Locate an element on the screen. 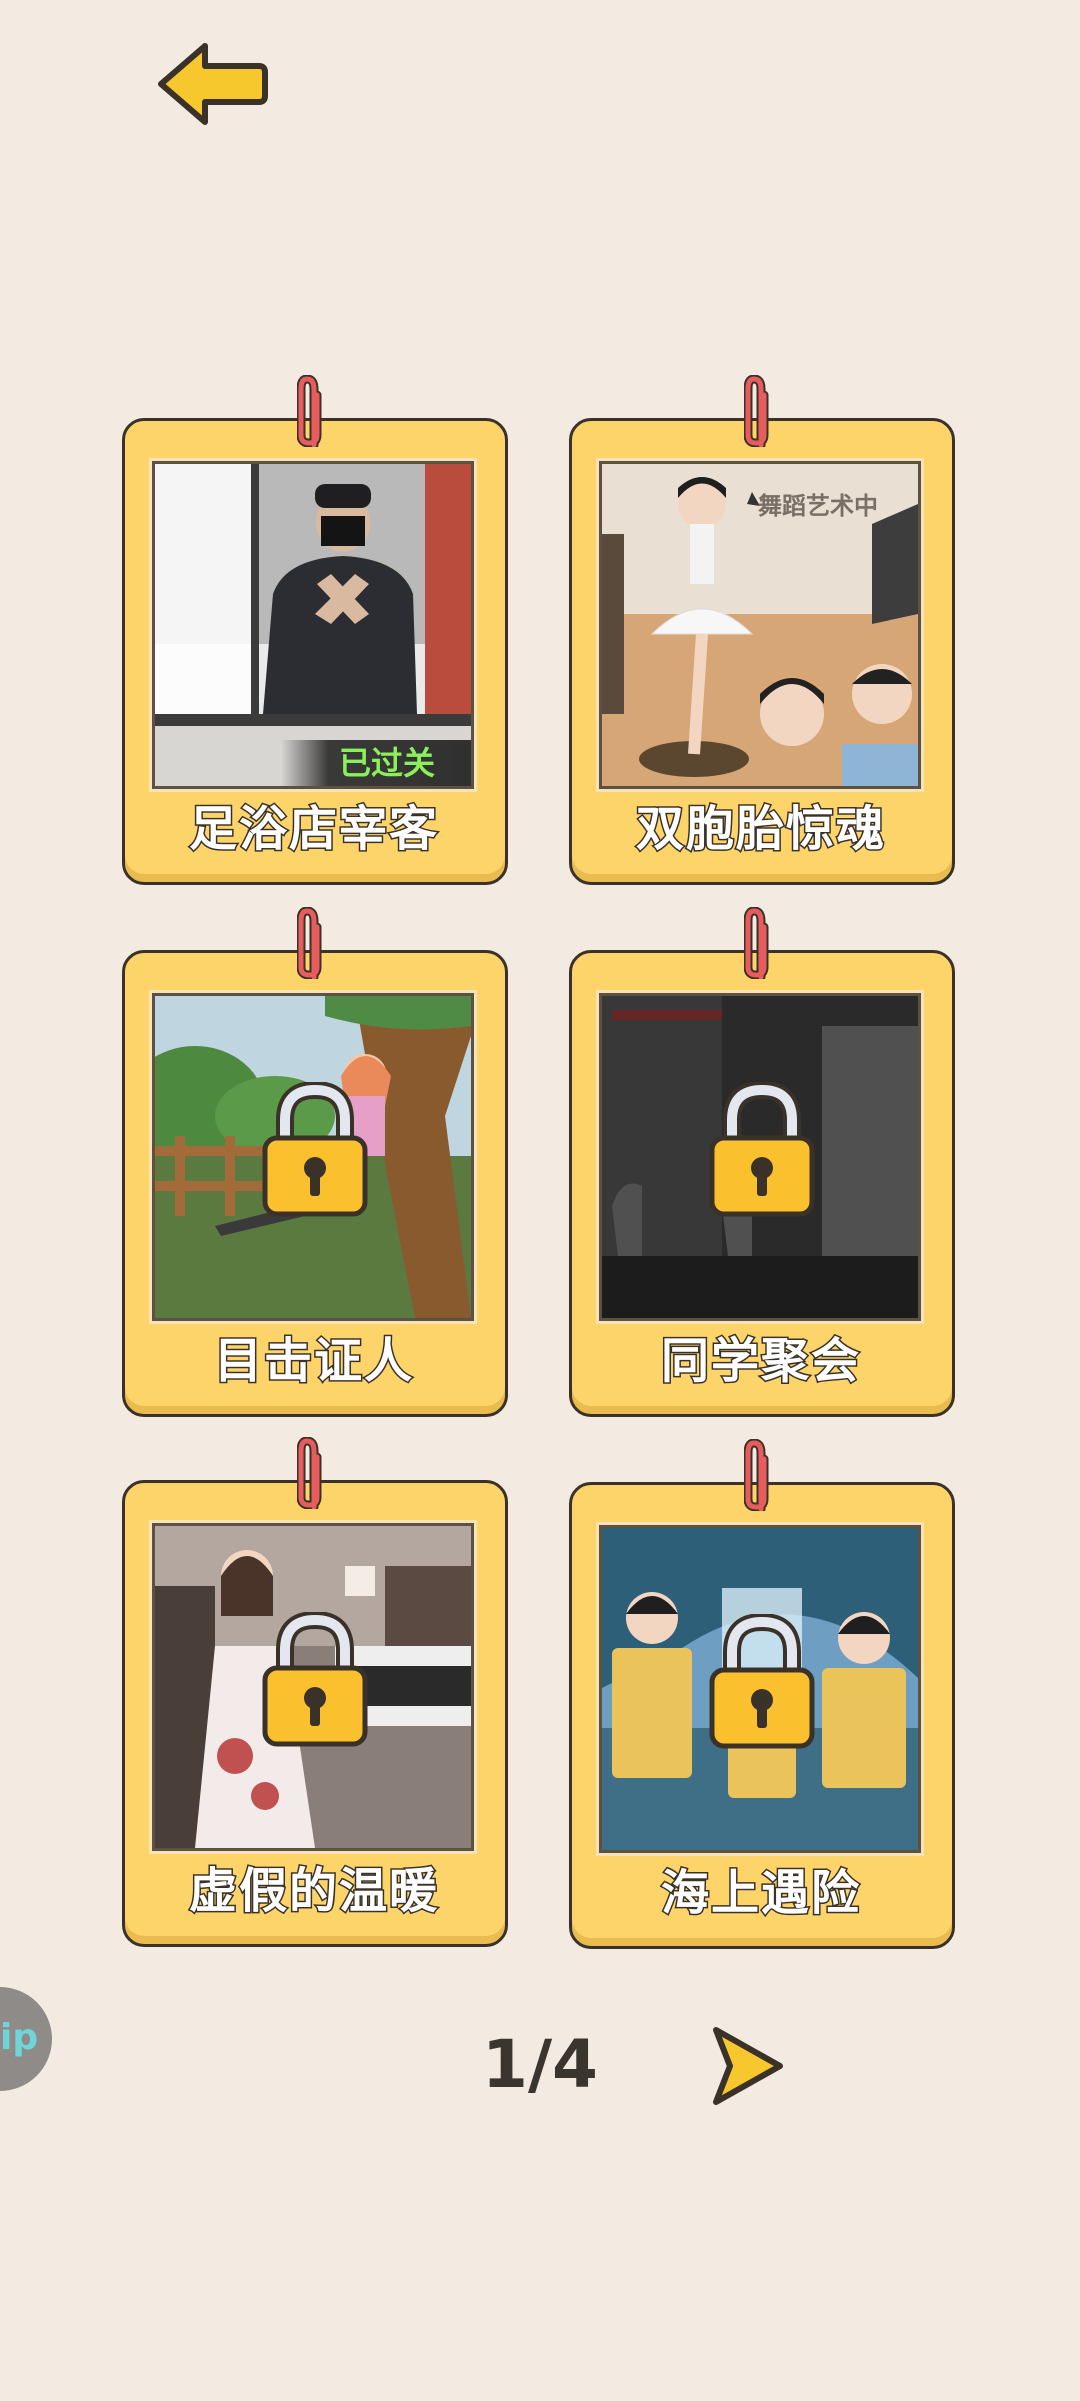  level-title: 足浴店宰客 is located at coordinates (313, 829).